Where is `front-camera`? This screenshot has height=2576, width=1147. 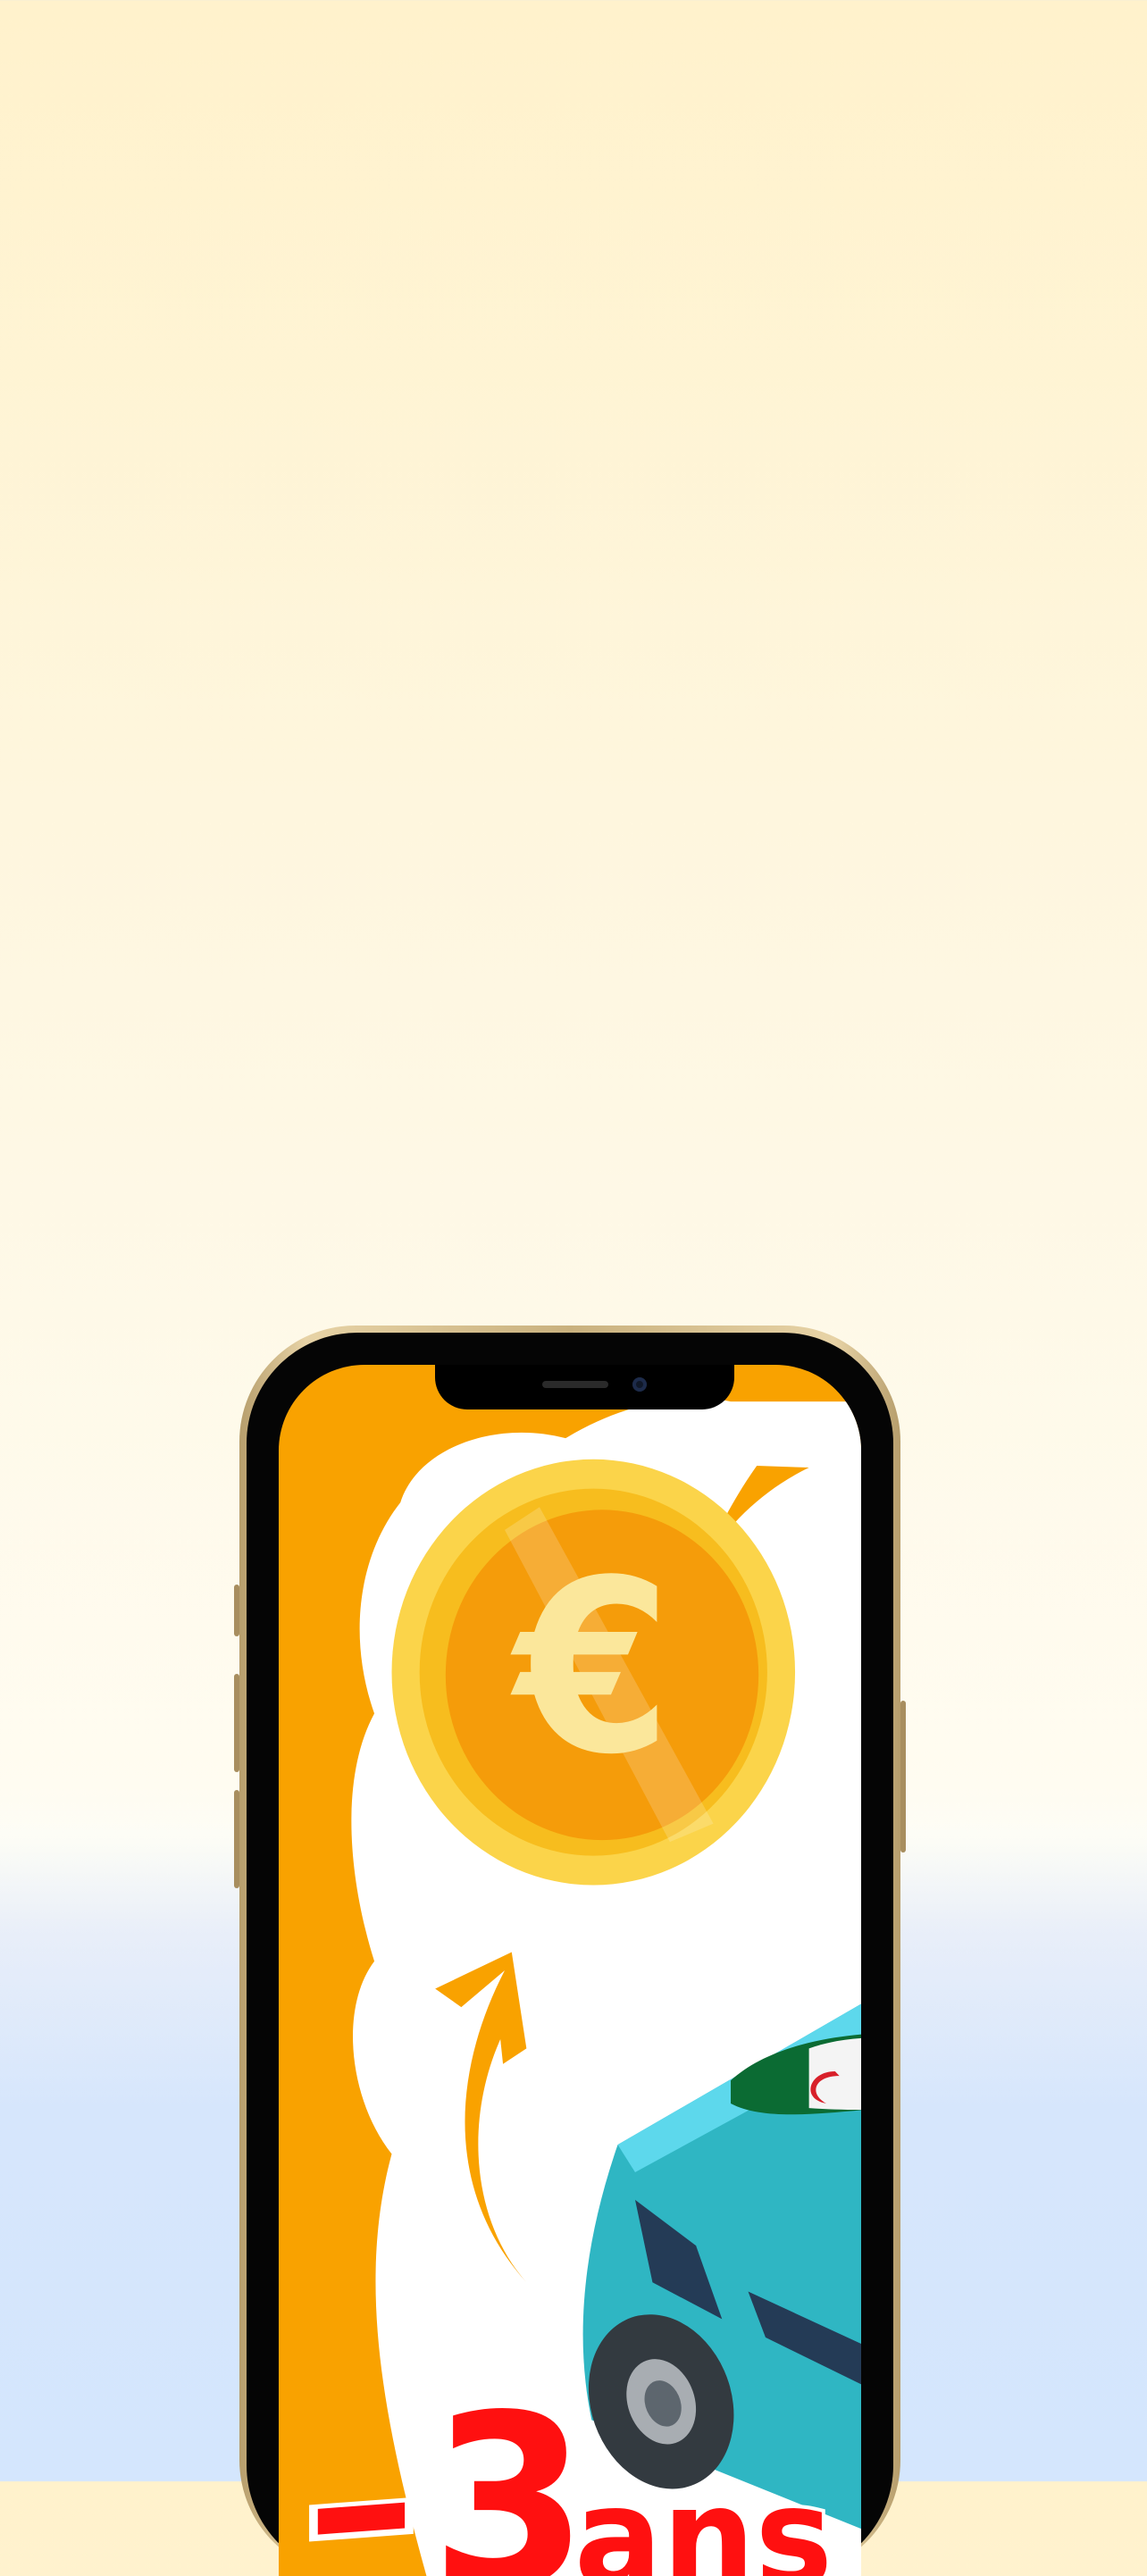 front-camera is located at coordinates (640, 1385).